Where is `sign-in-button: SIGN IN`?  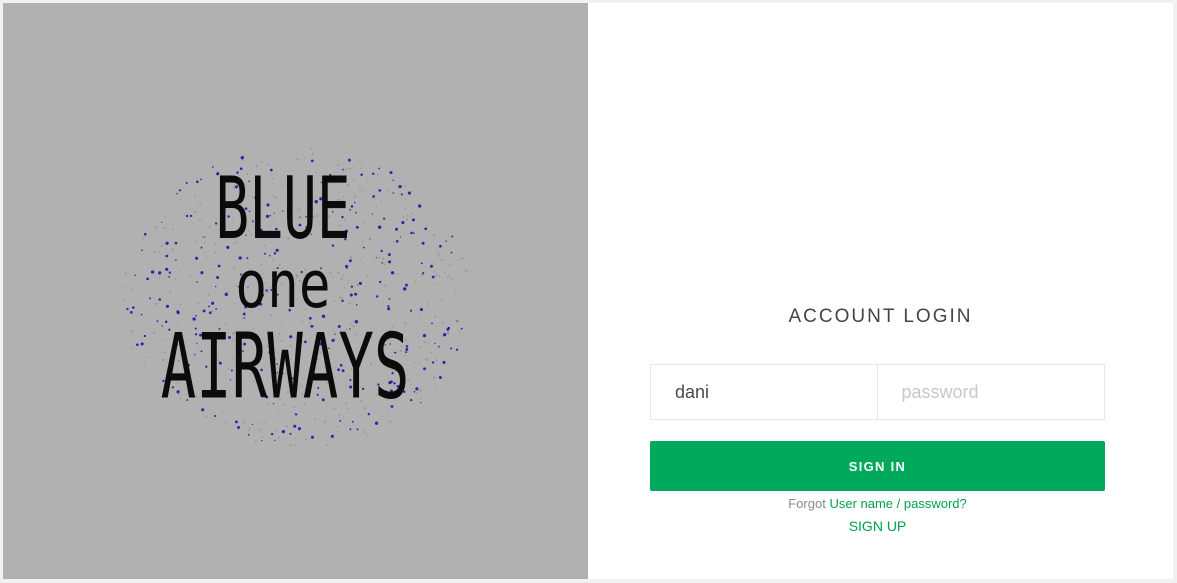 sign-in-button: SIGN IN is located at coordinates (877, 466).